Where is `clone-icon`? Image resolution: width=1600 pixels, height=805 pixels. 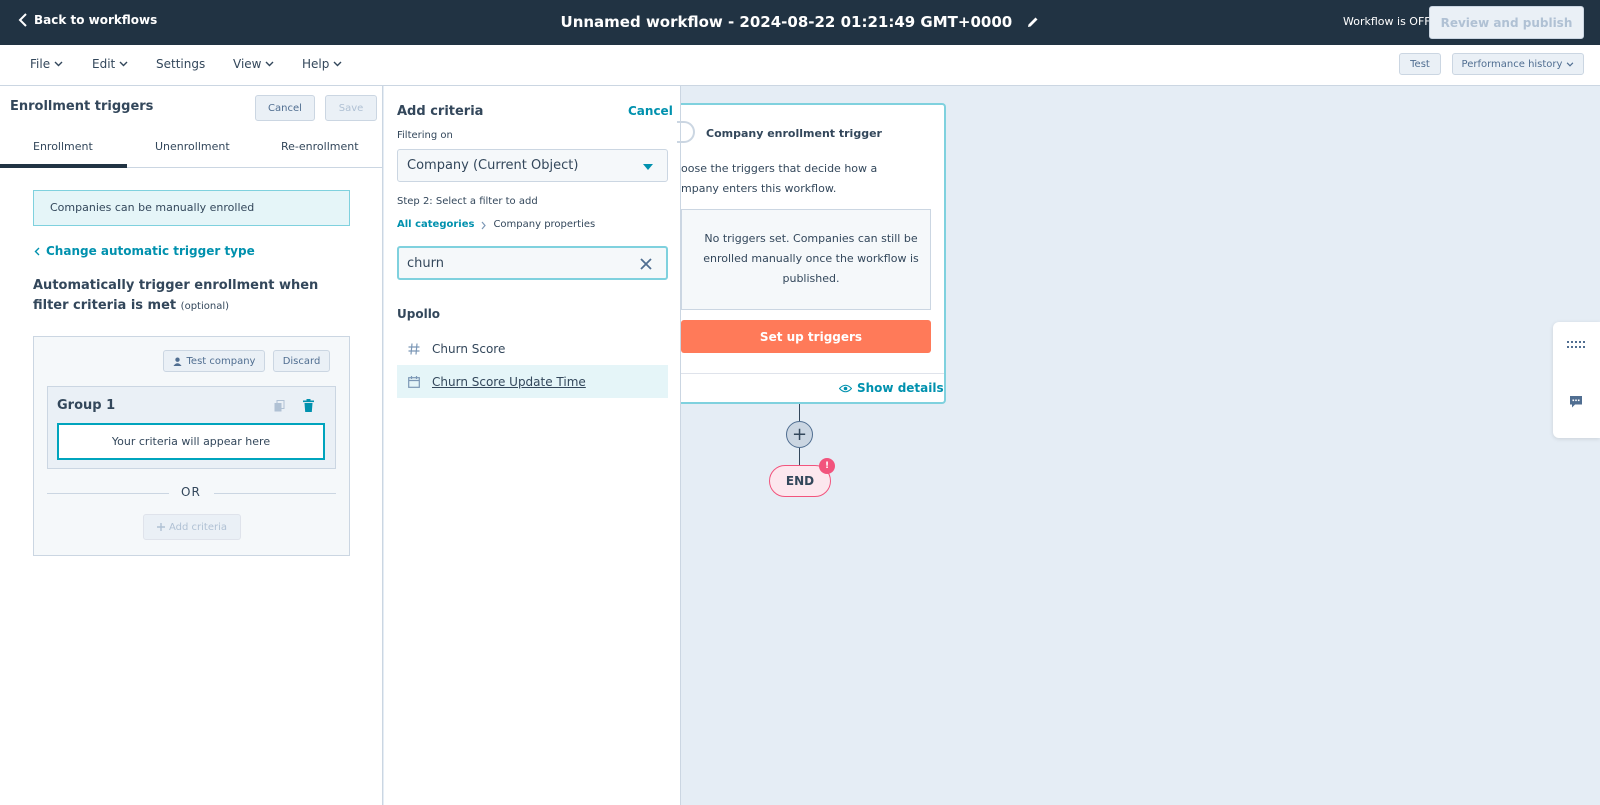
clone-icon is located at coordinates (279, 406).